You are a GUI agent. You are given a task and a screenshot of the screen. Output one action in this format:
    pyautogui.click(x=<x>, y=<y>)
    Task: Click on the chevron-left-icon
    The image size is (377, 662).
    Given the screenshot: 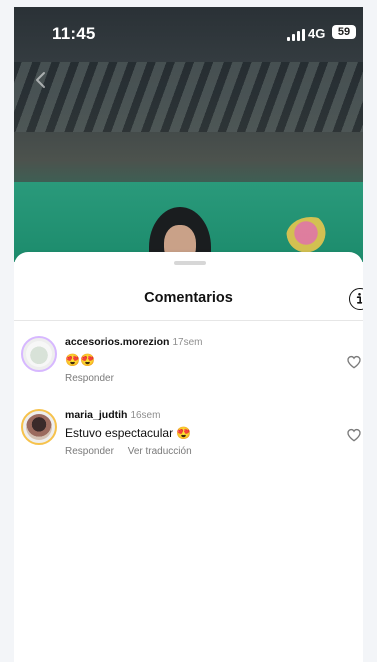 What is the action you would take?
    pyautogui.click(x=41, y=80)
    